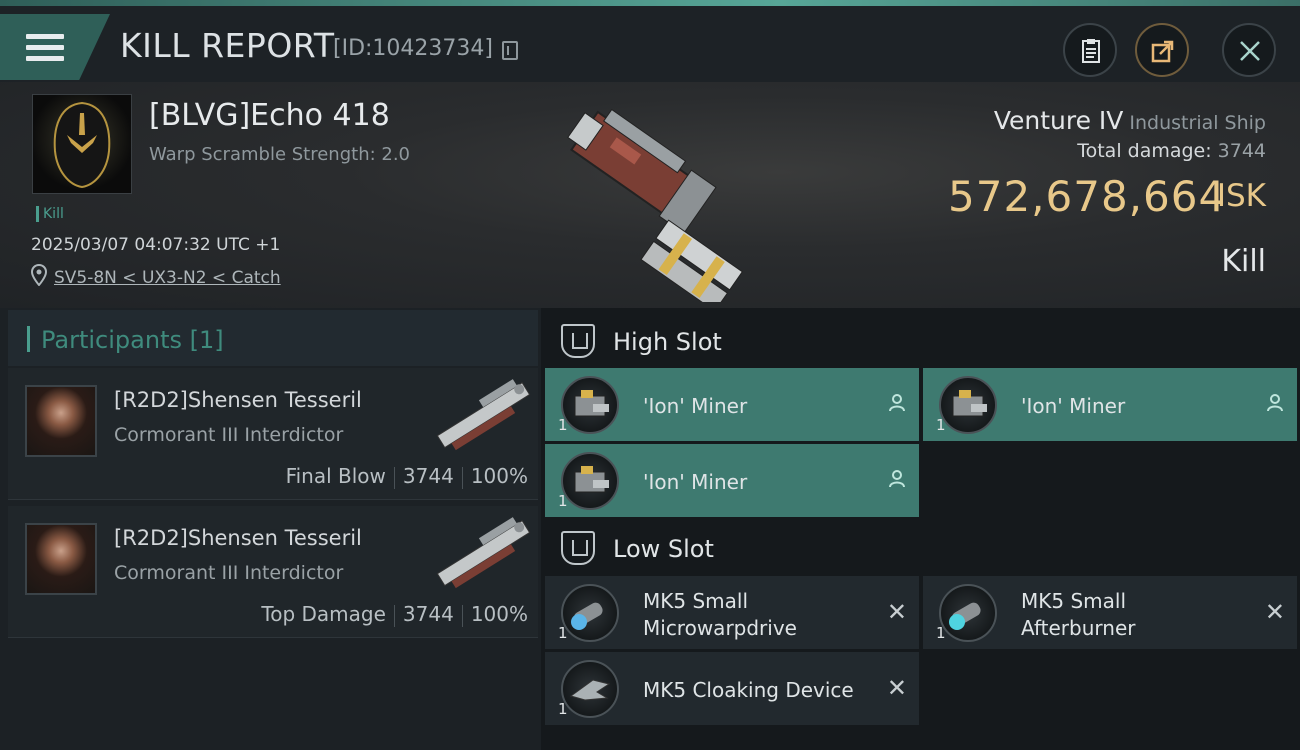  Describe the element at coordinates (167, 278) in the screenshot. I see `location-link: SV5-8N < UX3-N2 < Catch` at that location.